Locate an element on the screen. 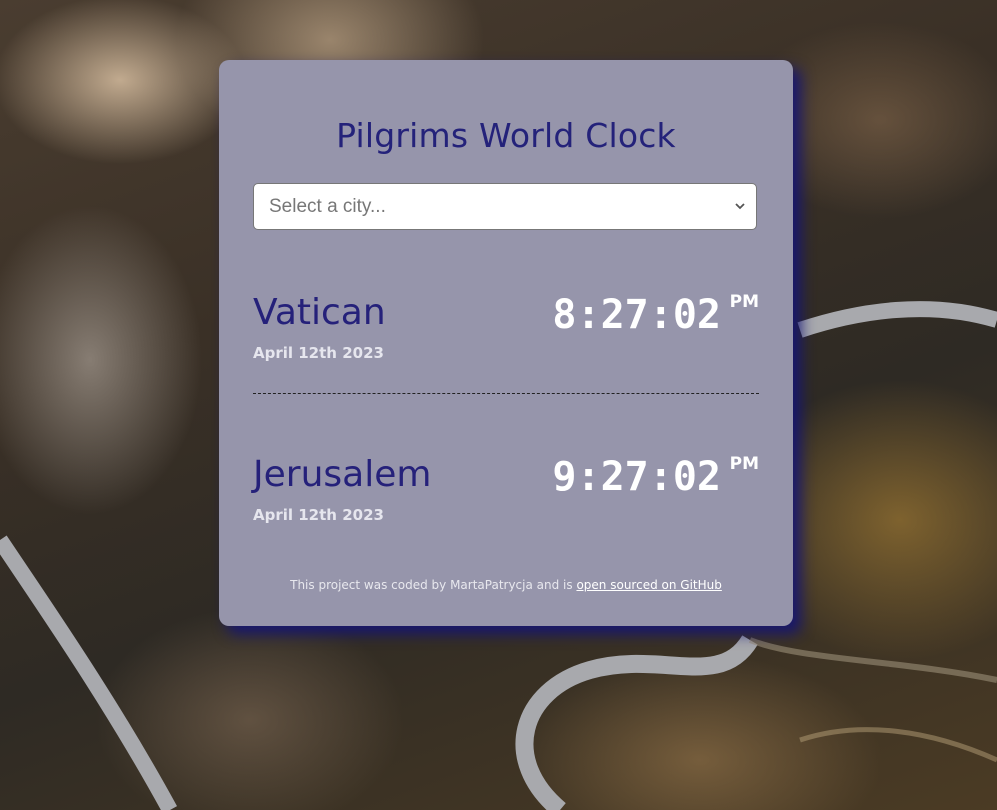 This screenshot has height=810, width=997. city-time: 9:27:02 is located at coordinates (636, 477).